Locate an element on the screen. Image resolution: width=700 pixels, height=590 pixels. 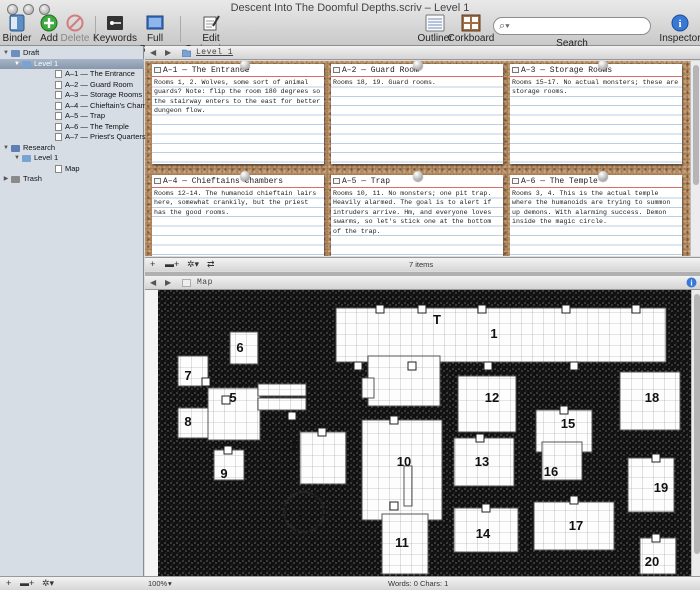
binder-item: A–1 — The Entrance is located at coordinates (72, 74).